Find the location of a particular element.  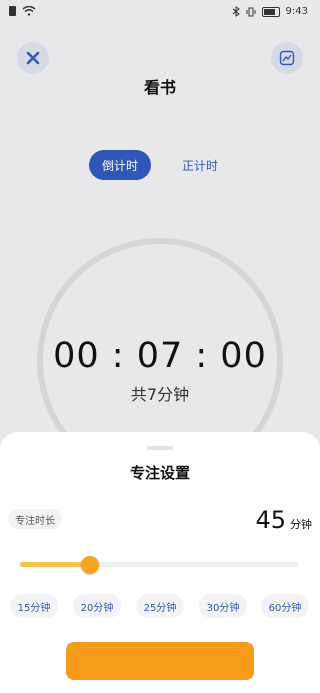

chart-icon is located at coordinates (287, 58).